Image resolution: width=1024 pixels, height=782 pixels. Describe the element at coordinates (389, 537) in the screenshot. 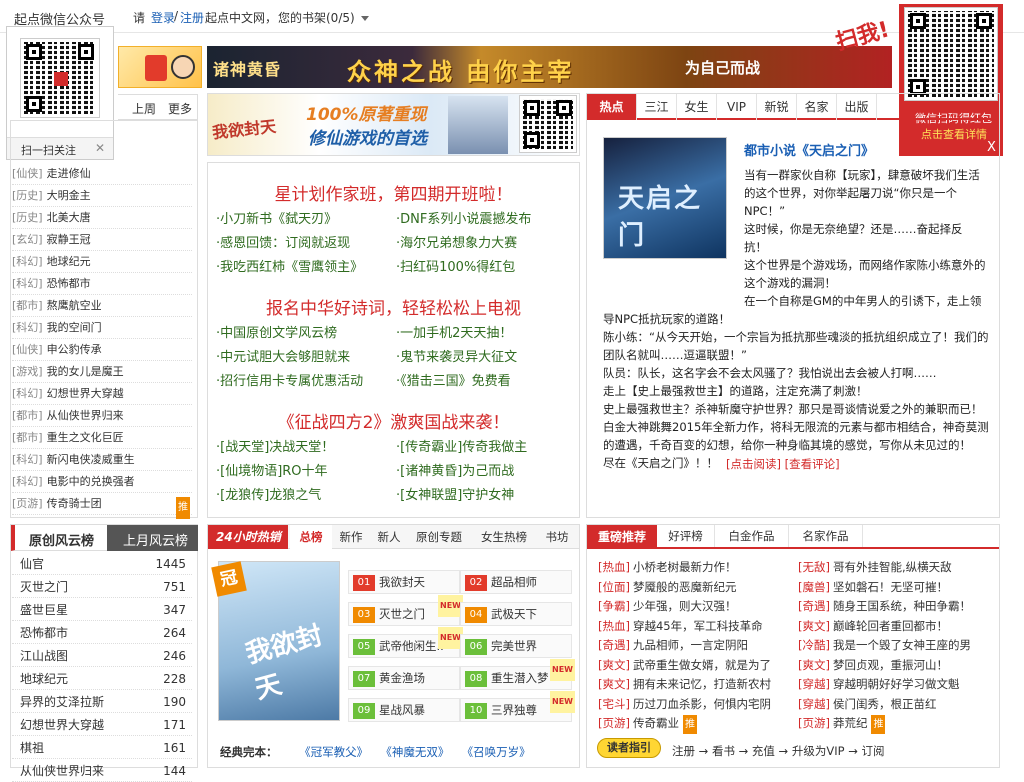

I see `hot-tab: 新人` at that location.